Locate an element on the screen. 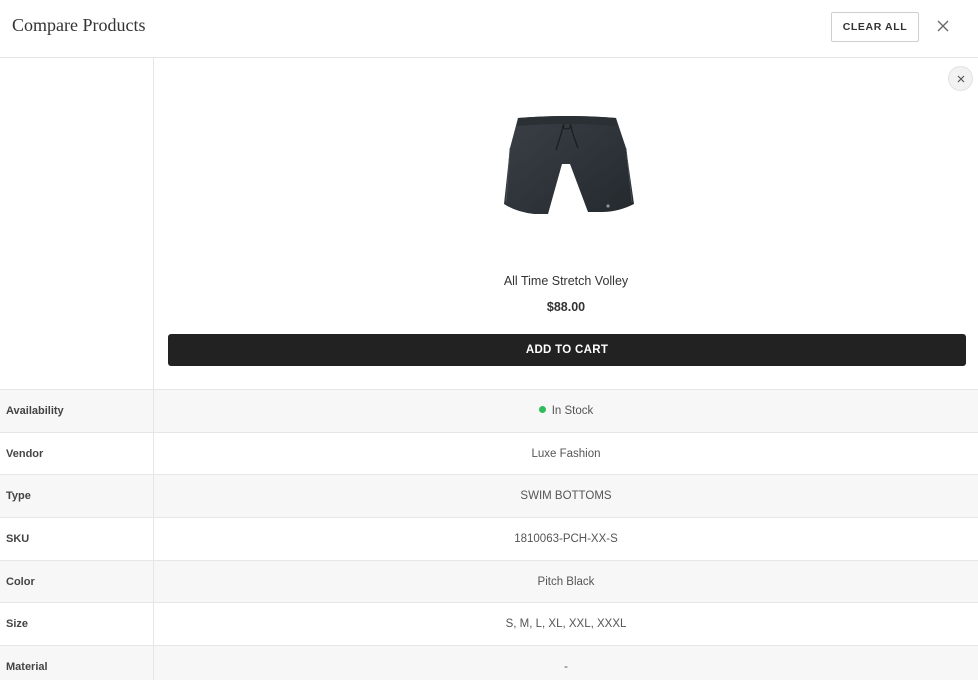  product-image is located at coordinates (568, 166).